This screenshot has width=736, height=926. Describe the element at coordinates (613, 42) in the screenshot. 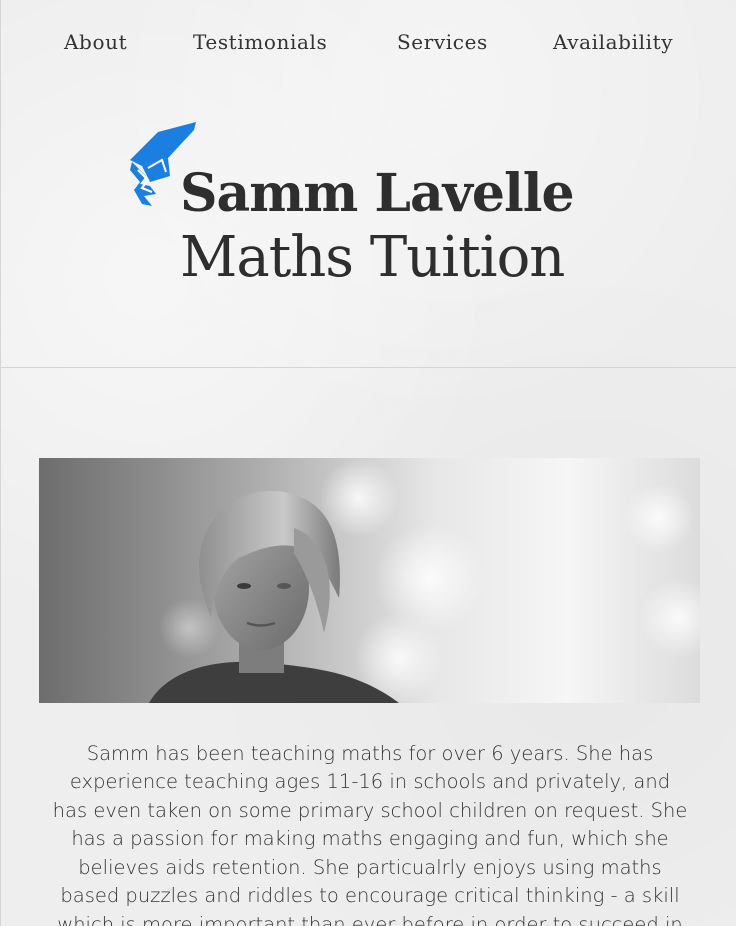

I see `nav-link-availability: Availability` at that location.